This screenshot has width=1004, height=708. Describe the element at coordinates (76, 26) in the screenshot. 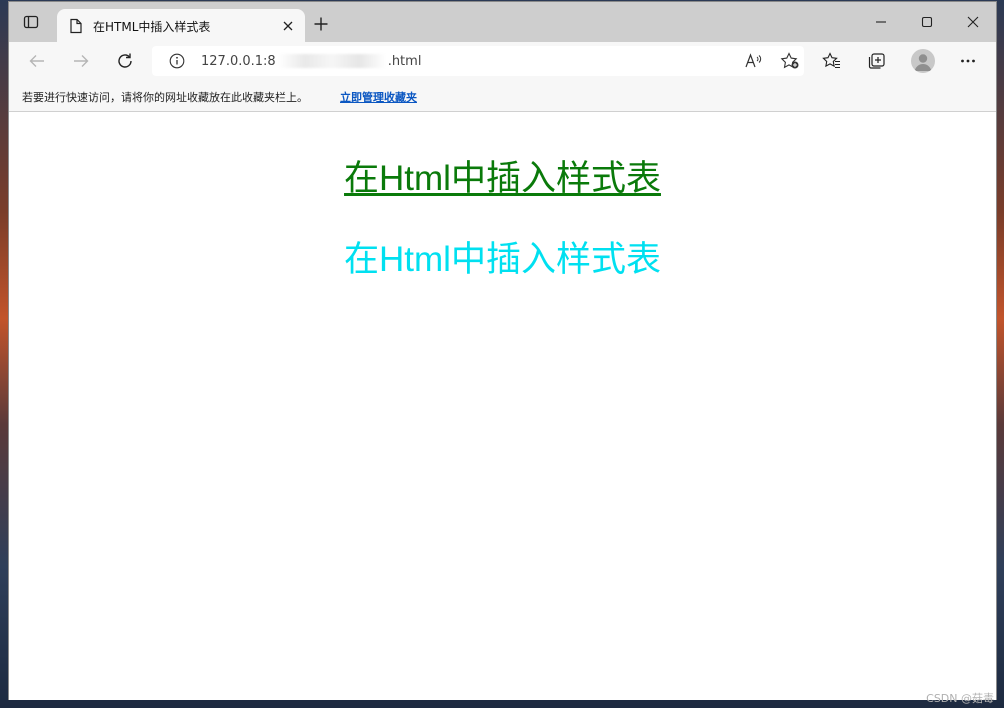

I see `page-icon` at that location.